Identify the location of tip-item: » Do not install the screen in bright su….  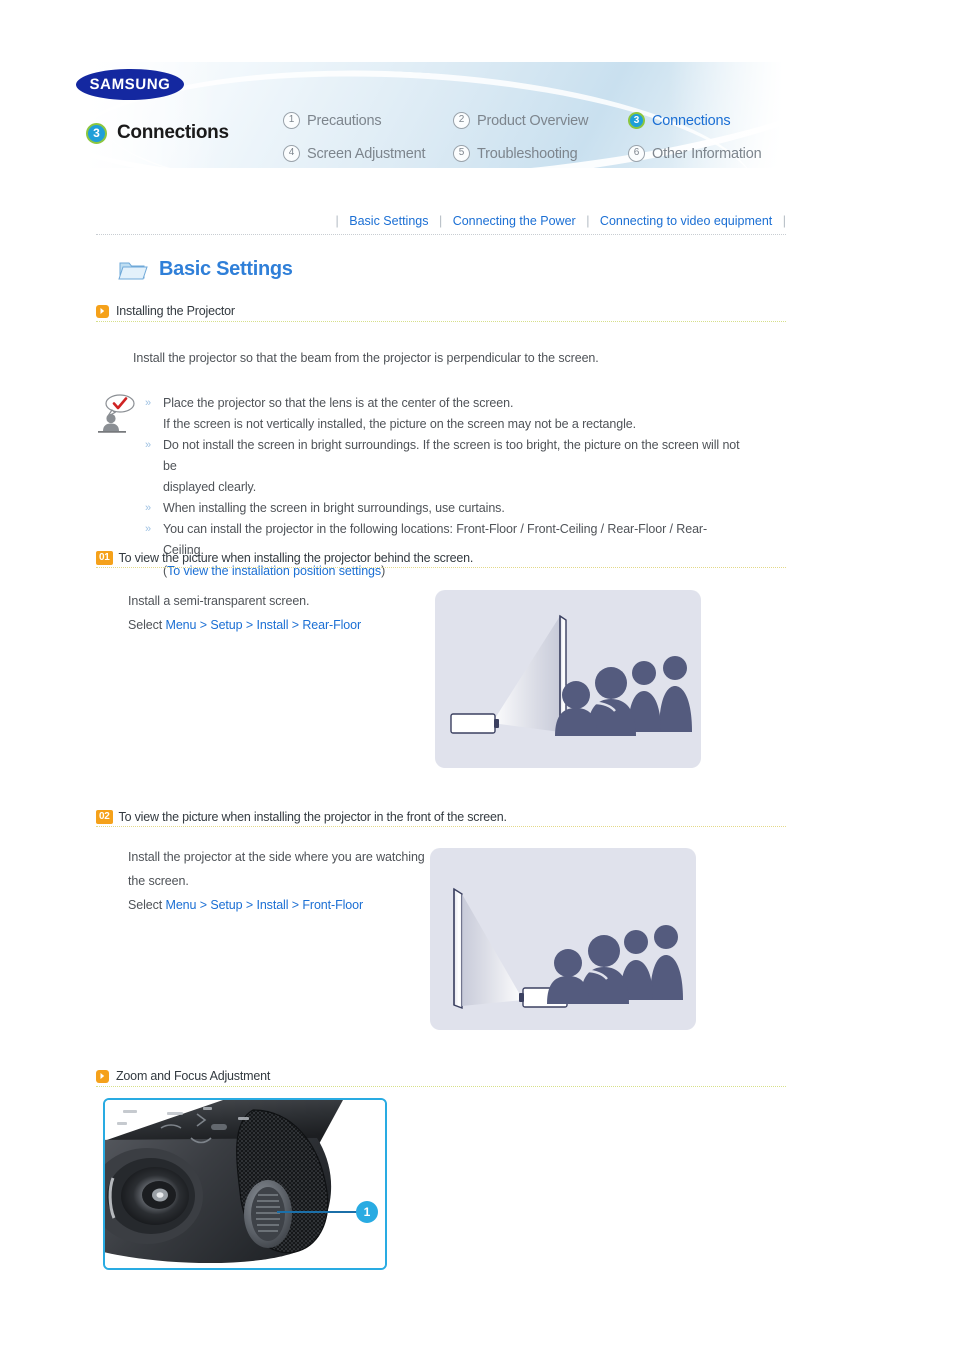
(445, 456).